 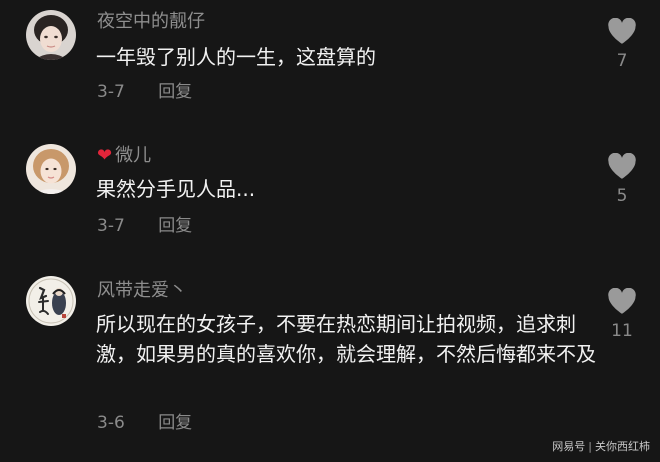 I want to click on username: 风带走爱丶, so click(x=142, y=291).